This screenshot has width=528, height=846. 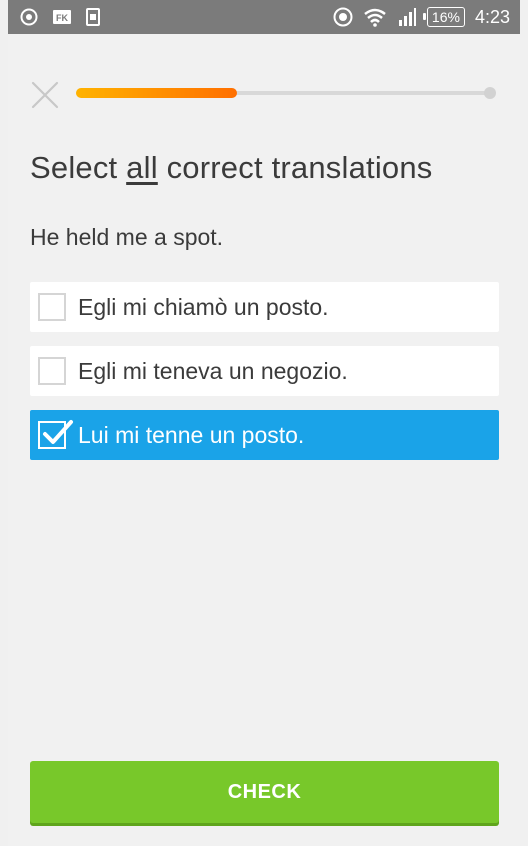 What do you see at coordinates (93, 17) in the screenshot?
I see `sim-icon` at bounding box center [93, 17].